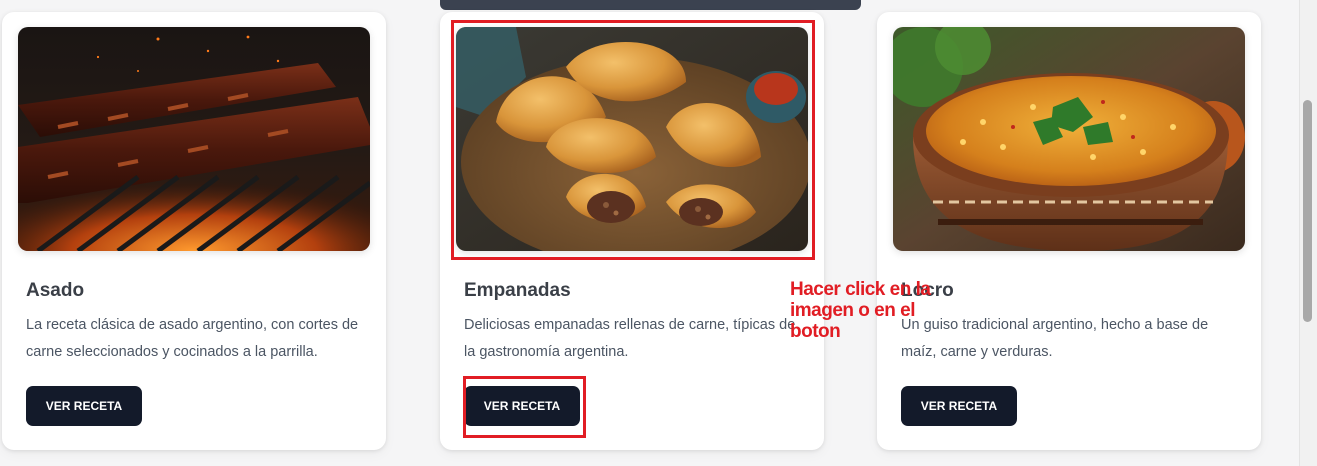 This screenshot has width=1317, height=466. I want to click on locro-photo, so click(1069, 139).